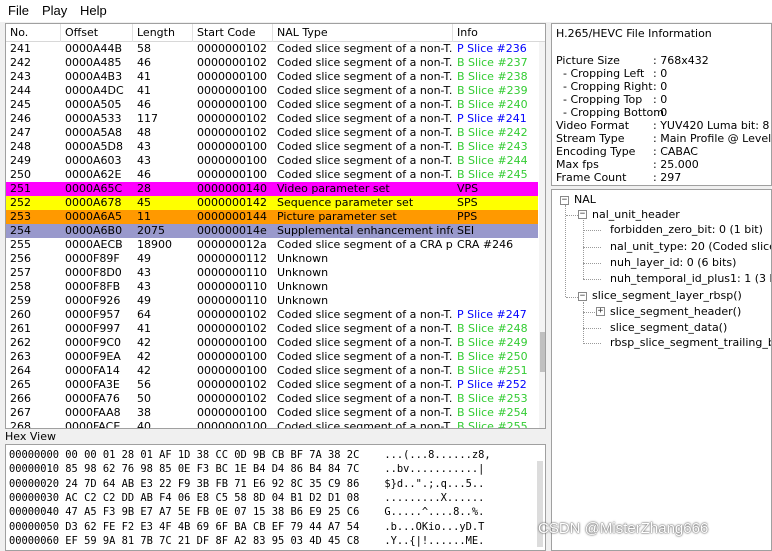 This screenshot has width=772, height=551. What do you see at coordinates (492, 132) in the screenshot?
I see `cell-info: B Slice #242` at bounding box center [492, 132].